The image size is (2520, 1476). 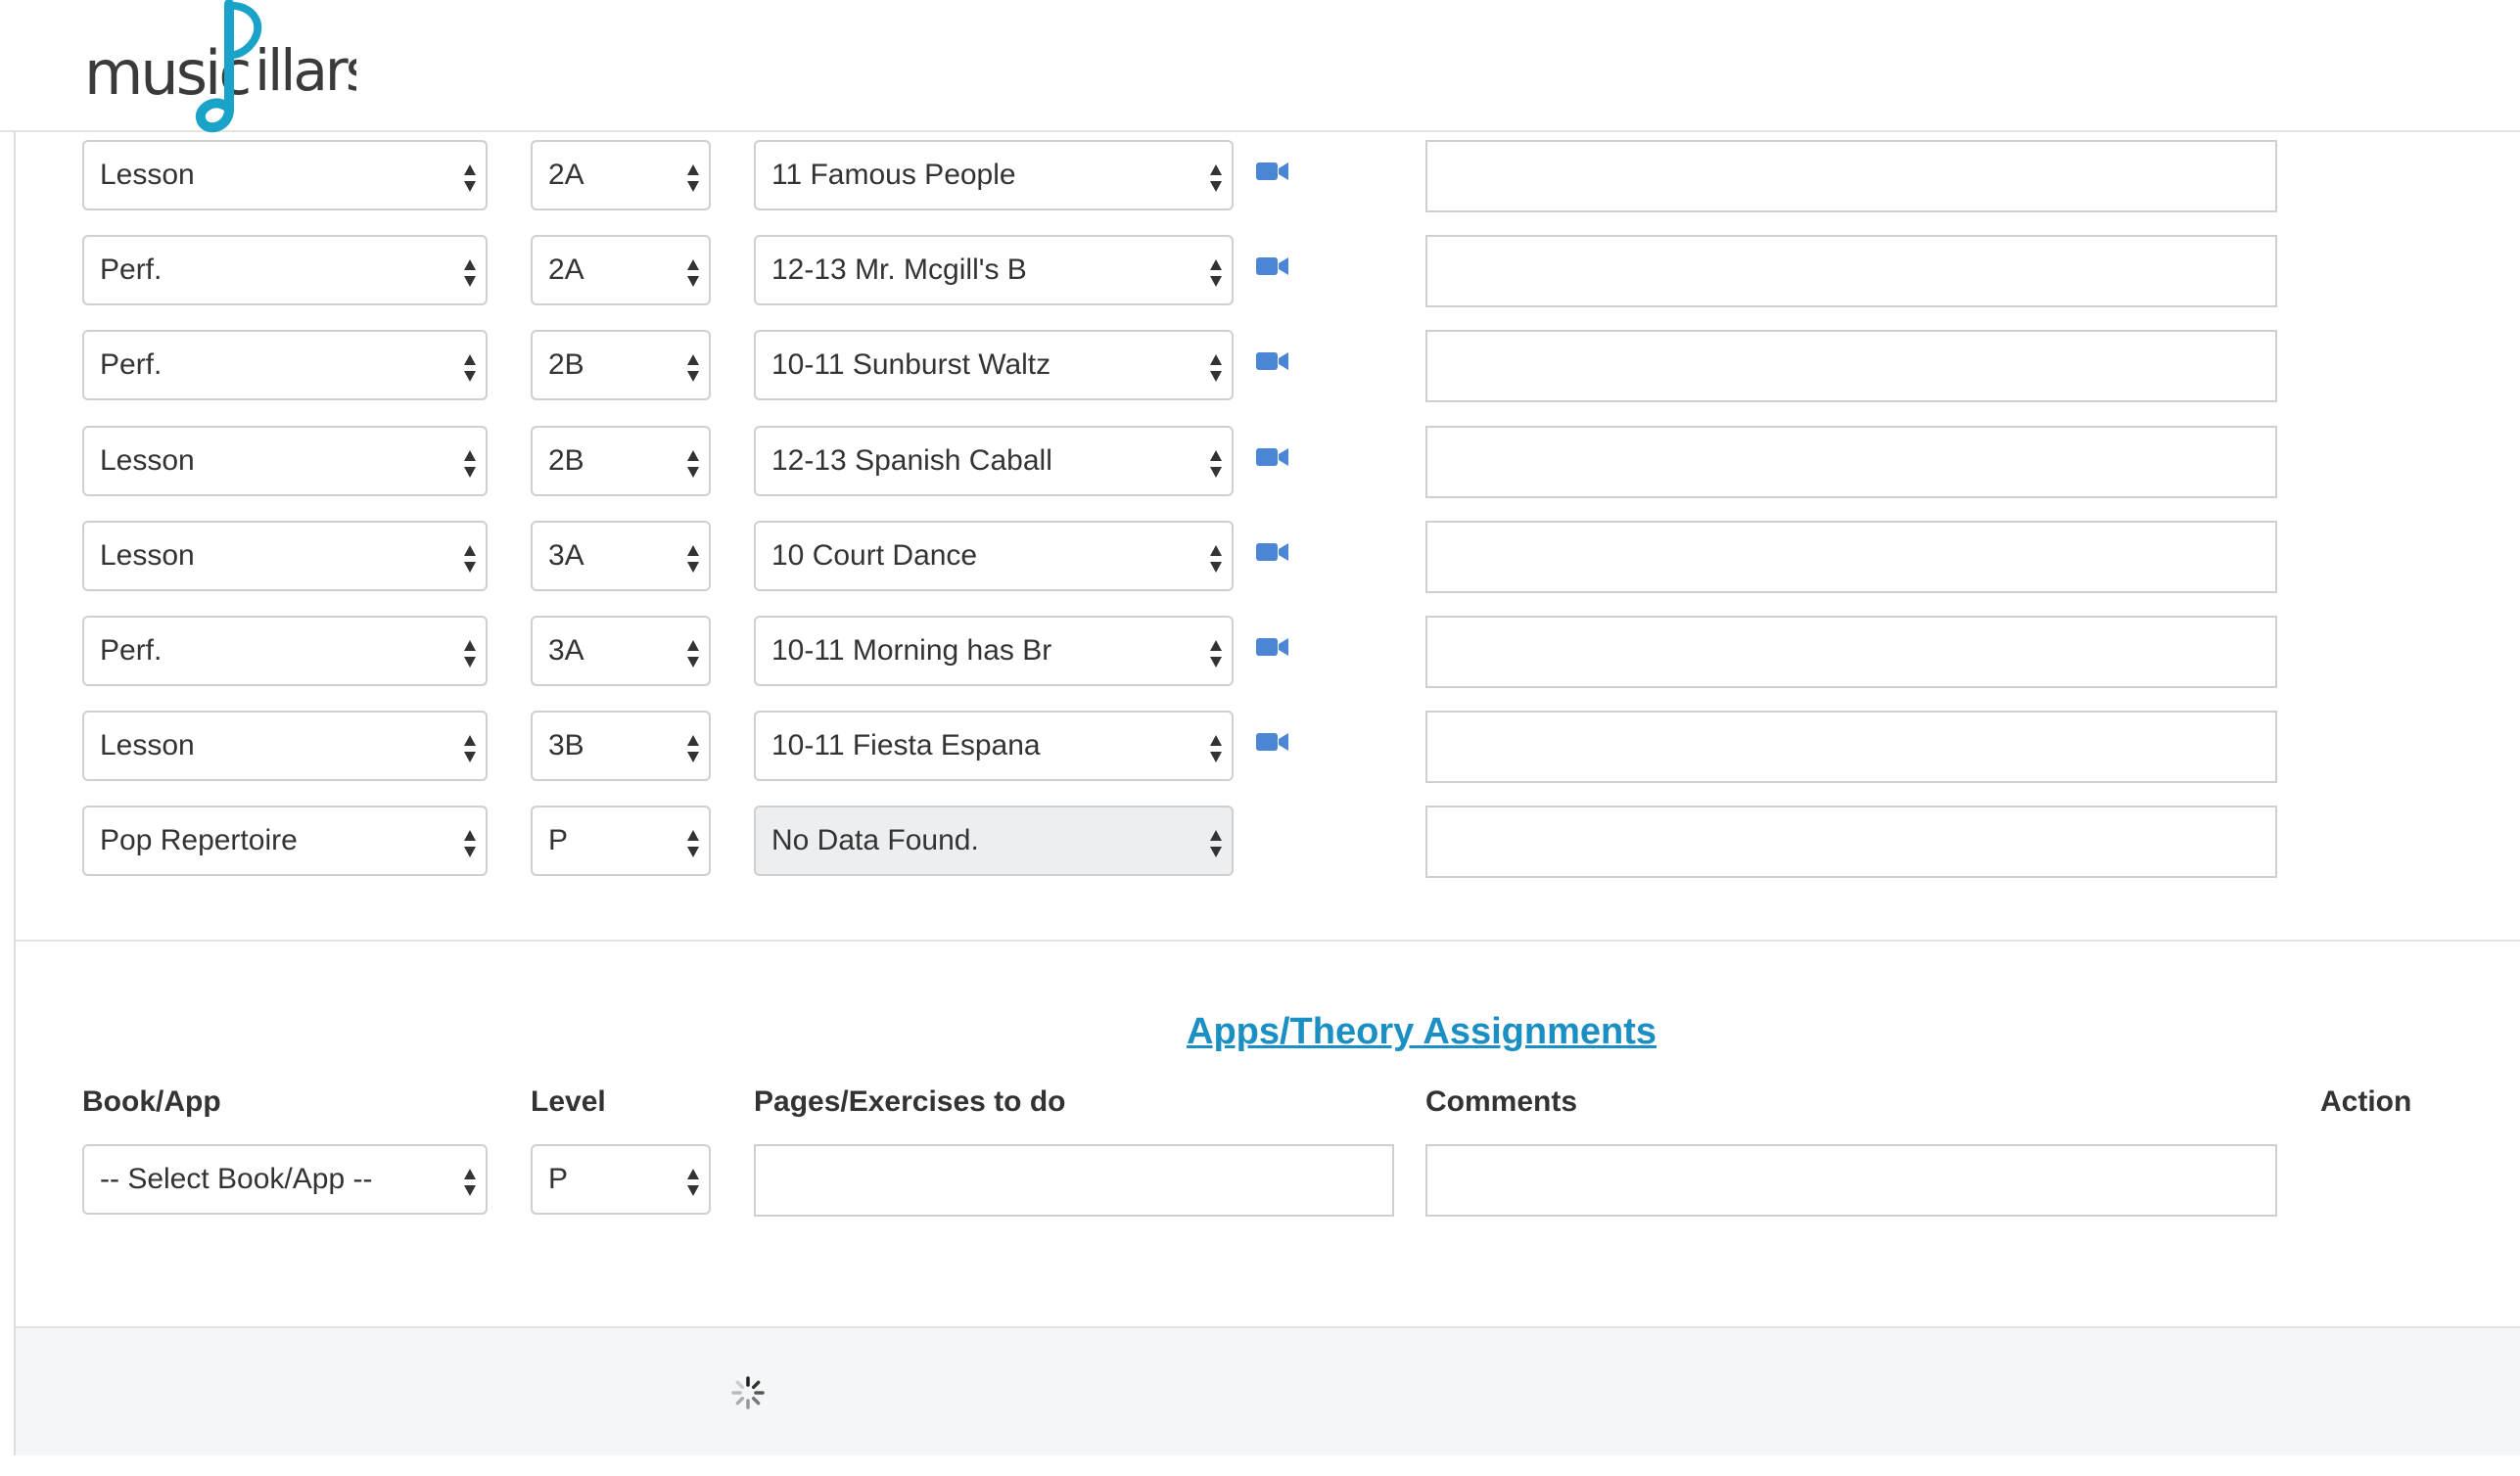 I want to click on piece-select: 10 Court Dance, so click(x=994, y=556).